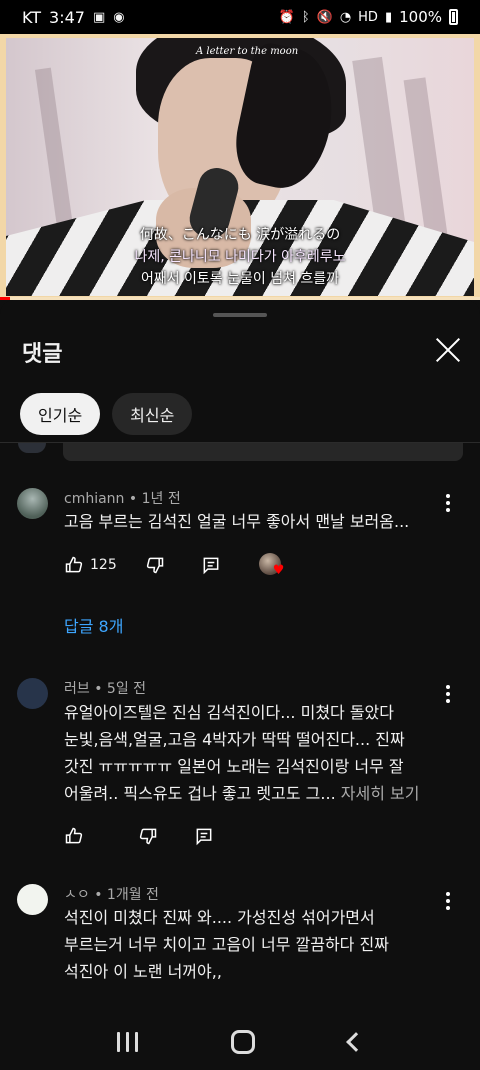 This screenshot has width=480, height=1070. Describe the element at coordinates (240, 235) in the screenshot. I see `subtitle-japanese: 何故、こんなにも 涙が溢れるの` at that location.